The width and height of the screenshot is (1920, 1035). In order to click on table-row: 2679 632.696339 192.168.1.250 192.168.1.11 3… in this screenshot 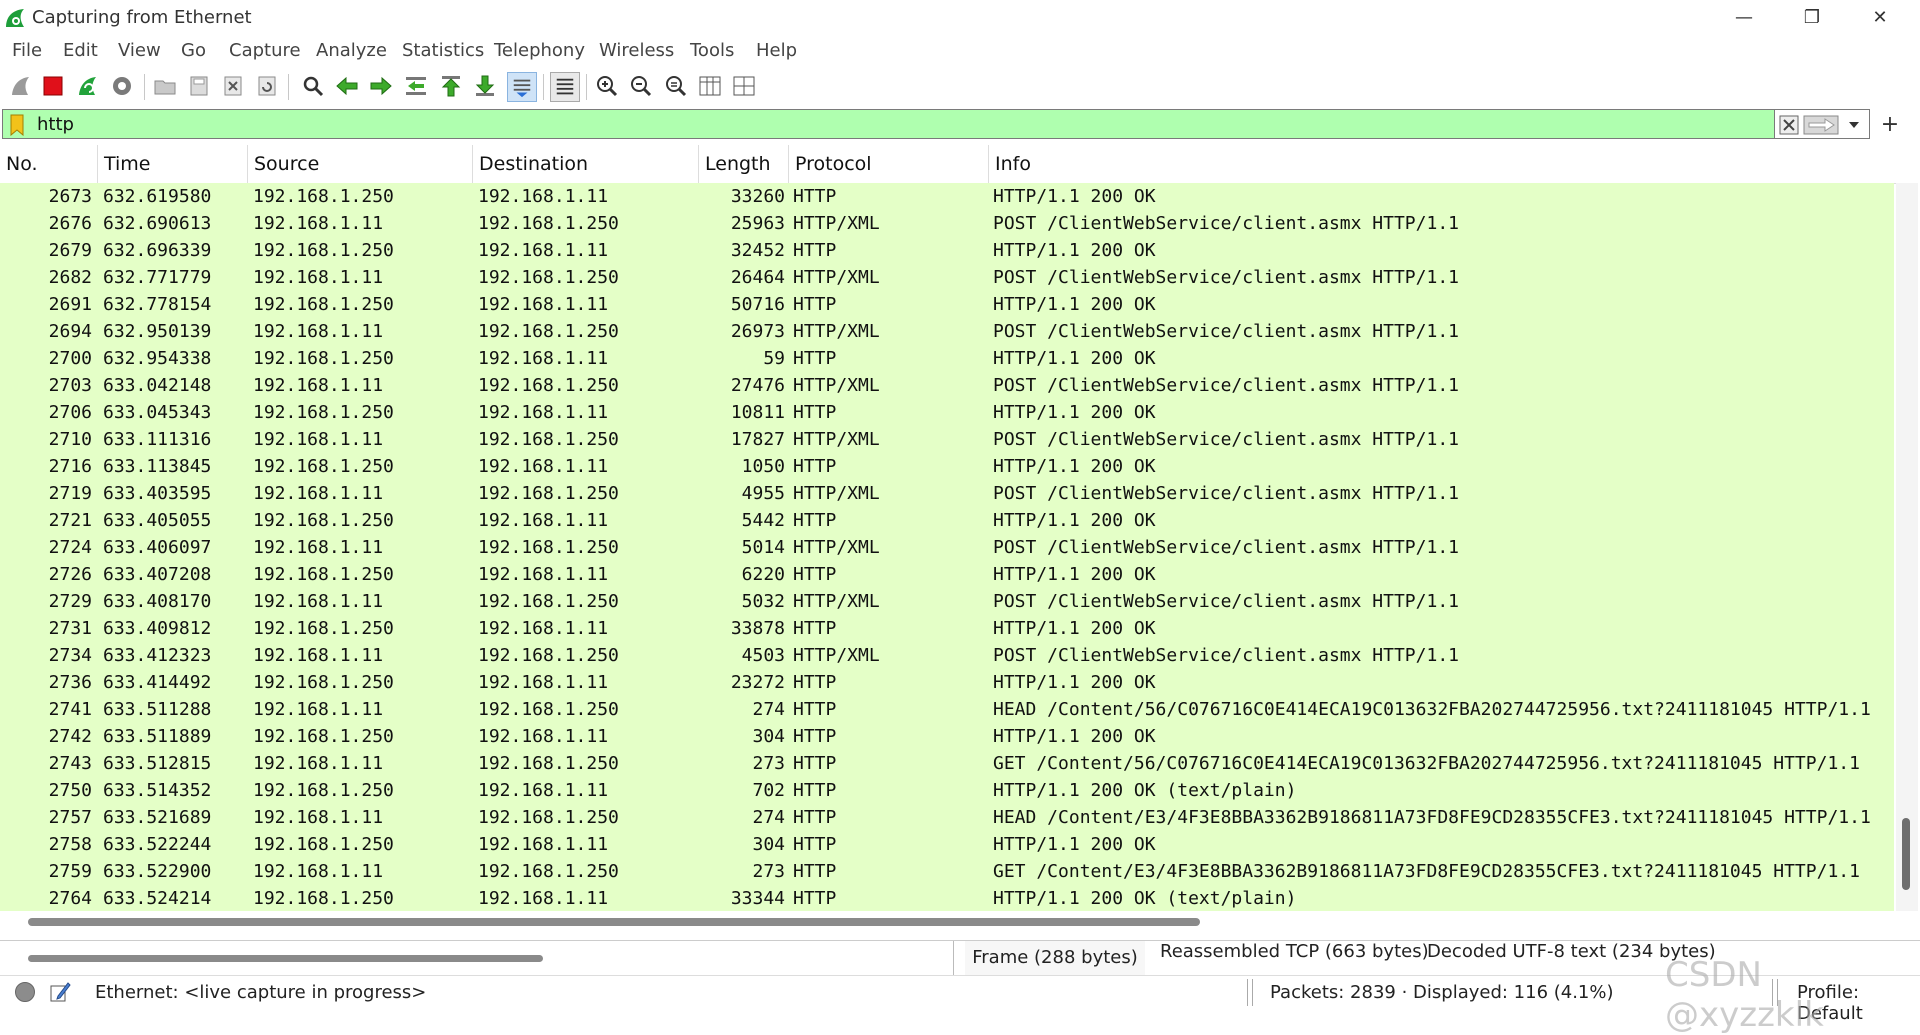, I will do `click(947, 250)`.